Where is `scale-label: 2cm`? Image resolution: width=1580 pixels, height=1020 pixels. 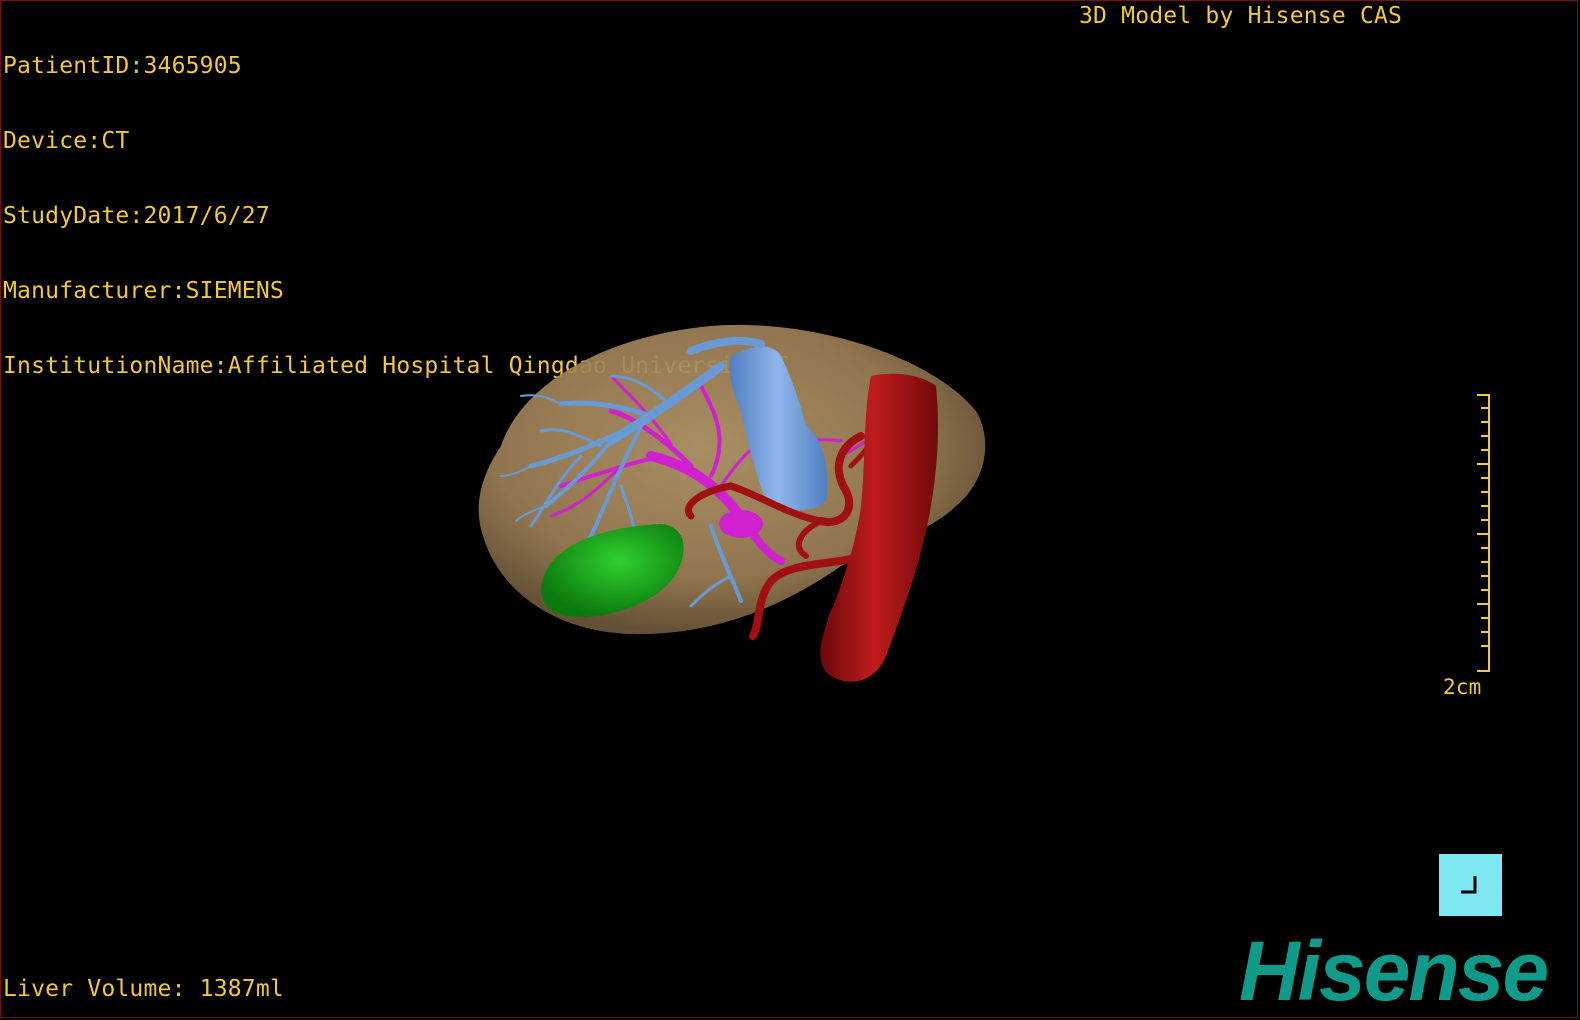 scale-label: 2cm is located at coordinates (1462, 687).